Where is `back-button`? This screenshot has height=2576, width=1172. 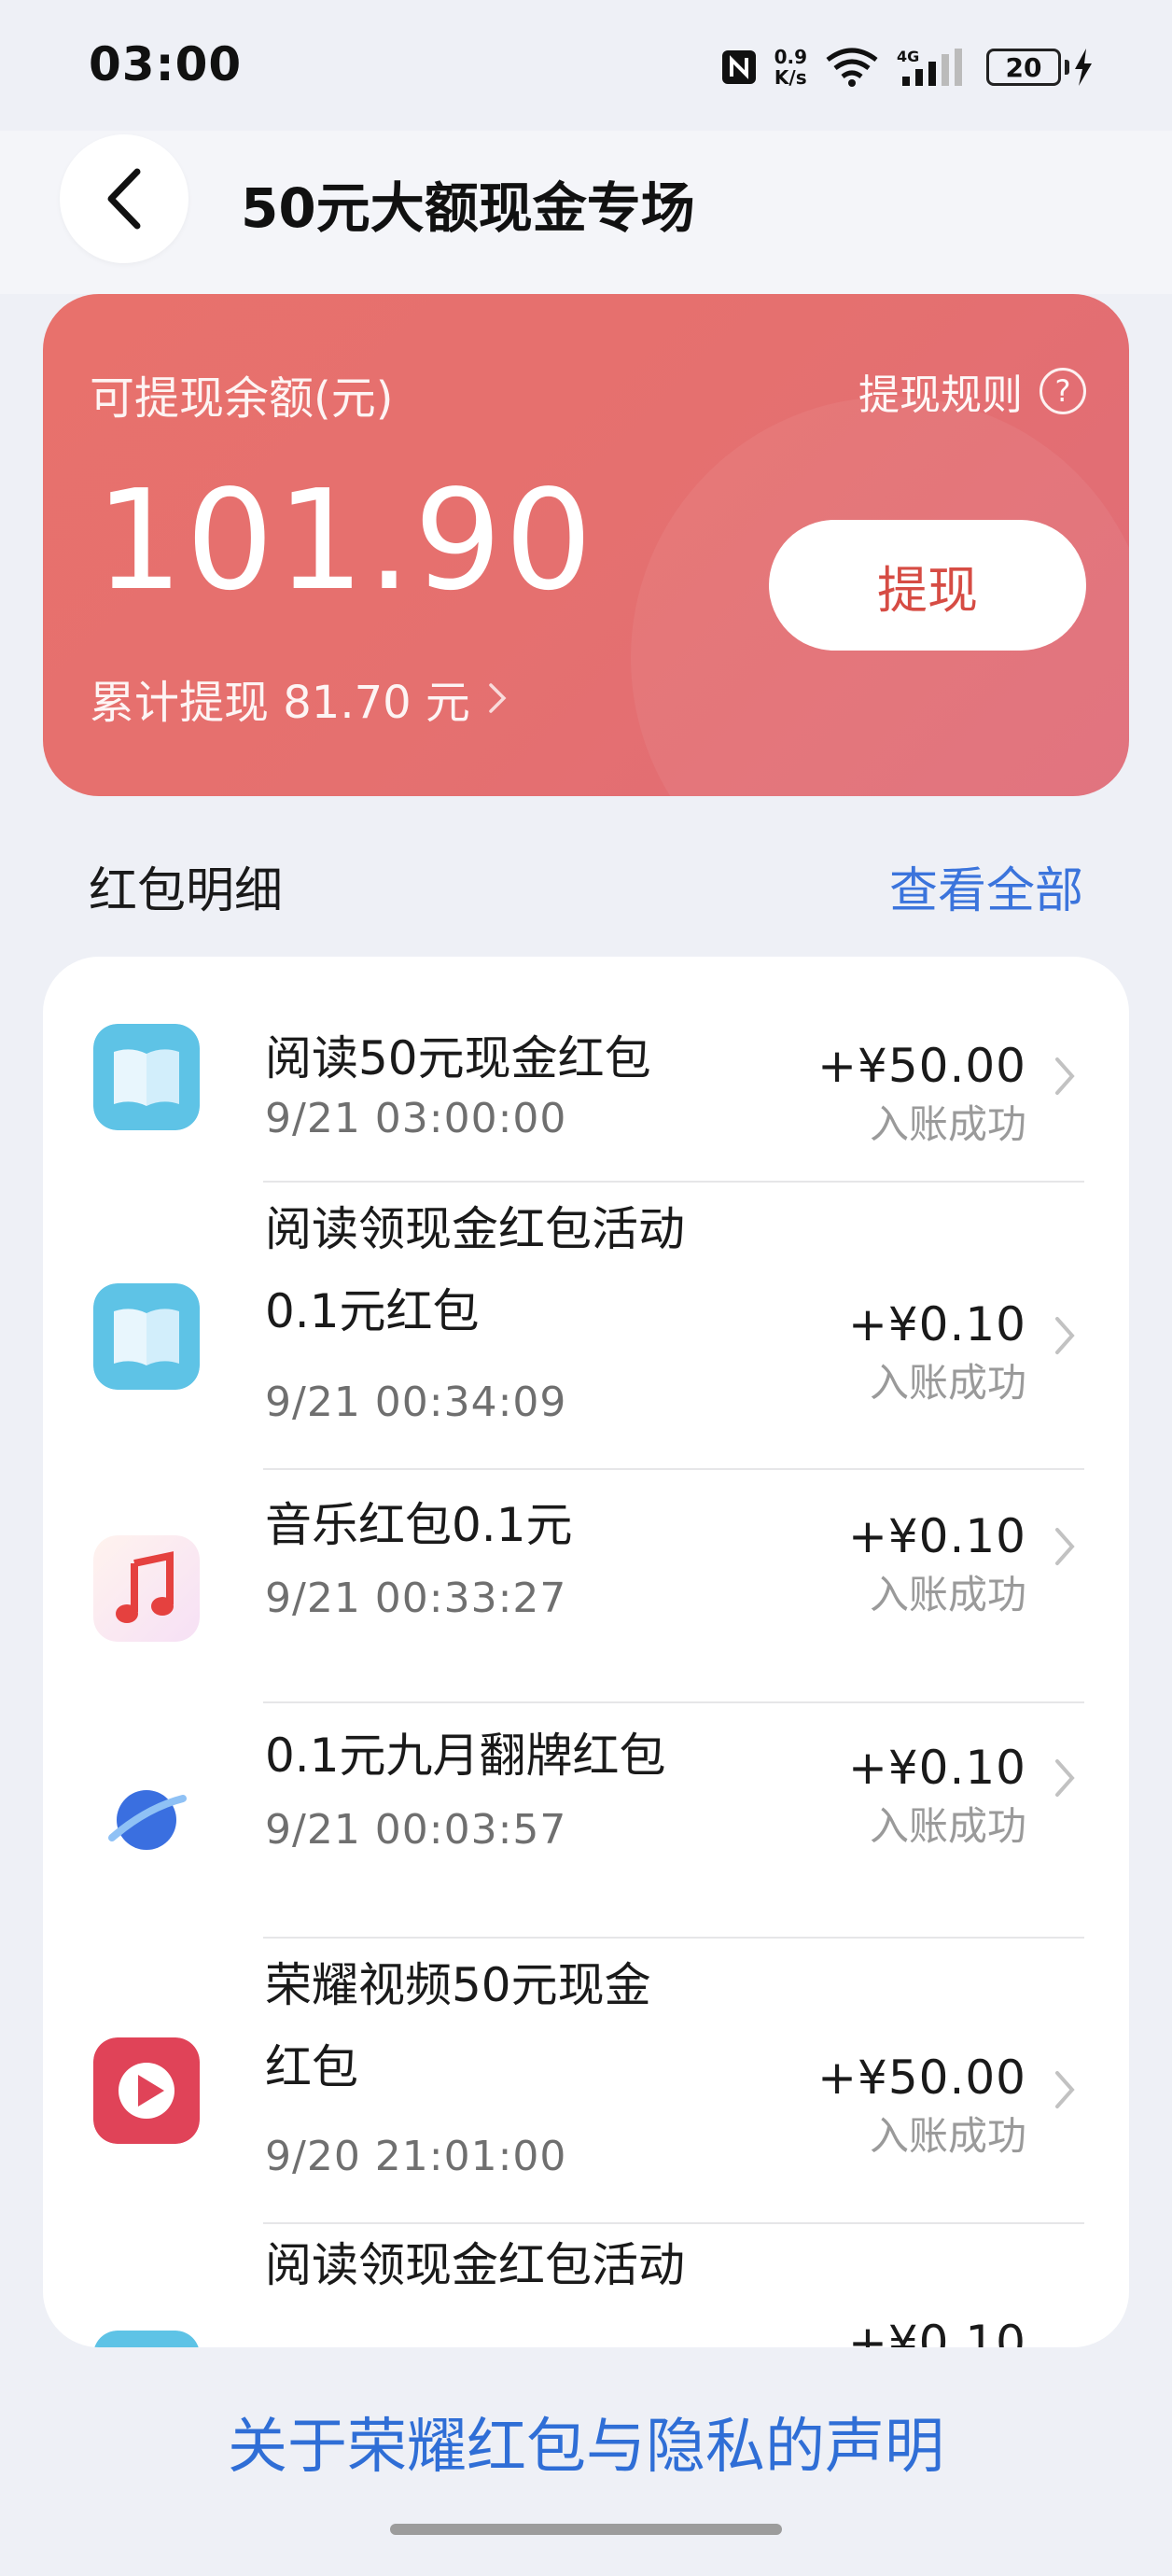 back-button is located at coordinates (124, 198).